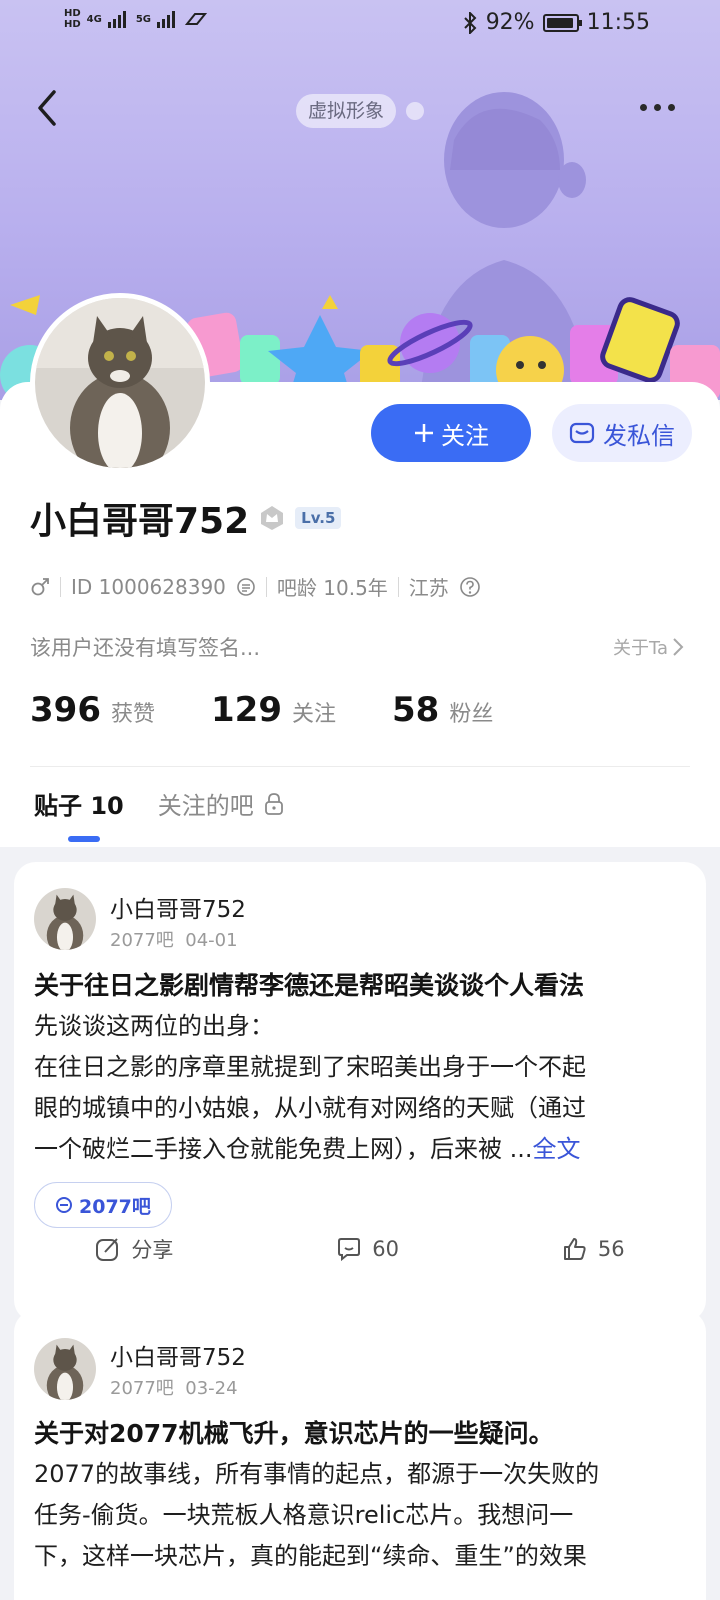 This screenshot has width=720, height=1600. What do you see at coordinates (471, 714) in the screenshot?
I see `stat-label: 粉丝` at bounding box center [471, 714].